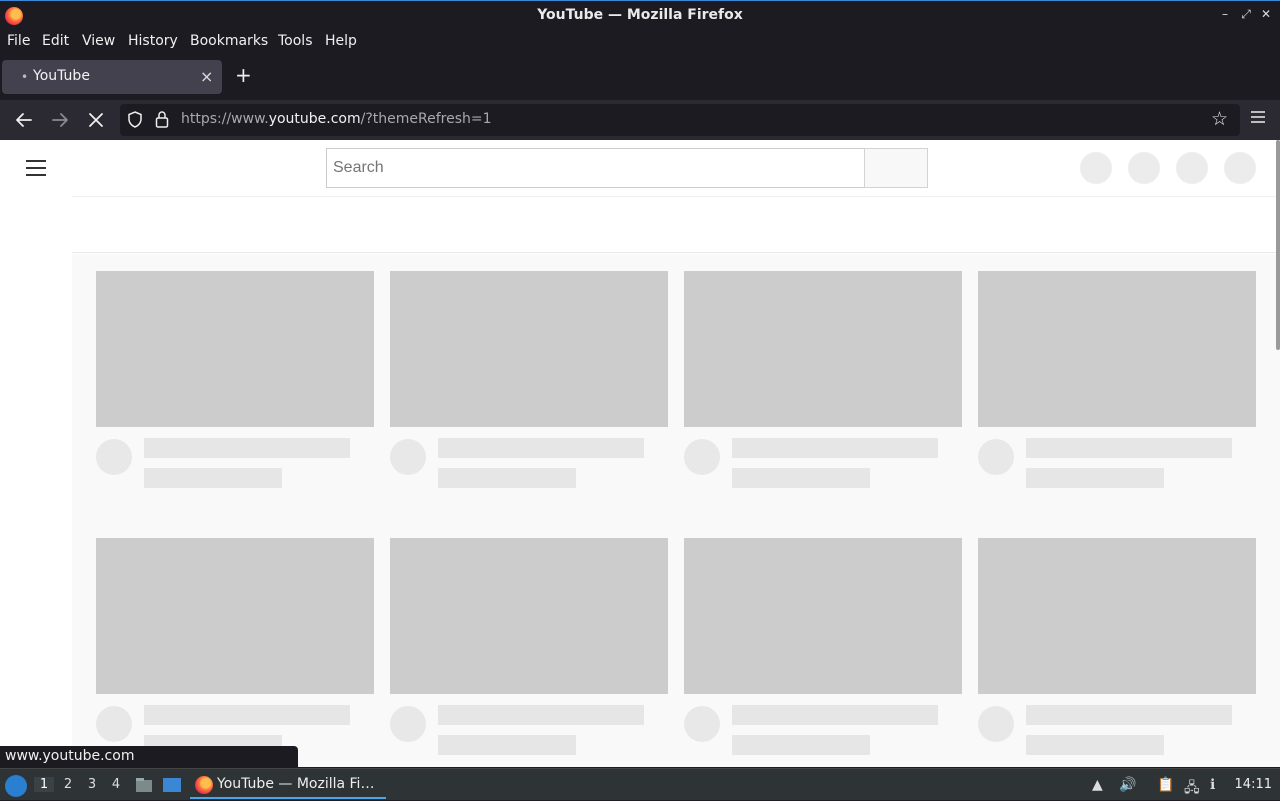 The width and height of the screenshot is (1280, 801). What do you see at coordinates (229, 41) in the screenshot?
I see `menu-bookmarks: Bookmarks` at bounding box center [229, 41].